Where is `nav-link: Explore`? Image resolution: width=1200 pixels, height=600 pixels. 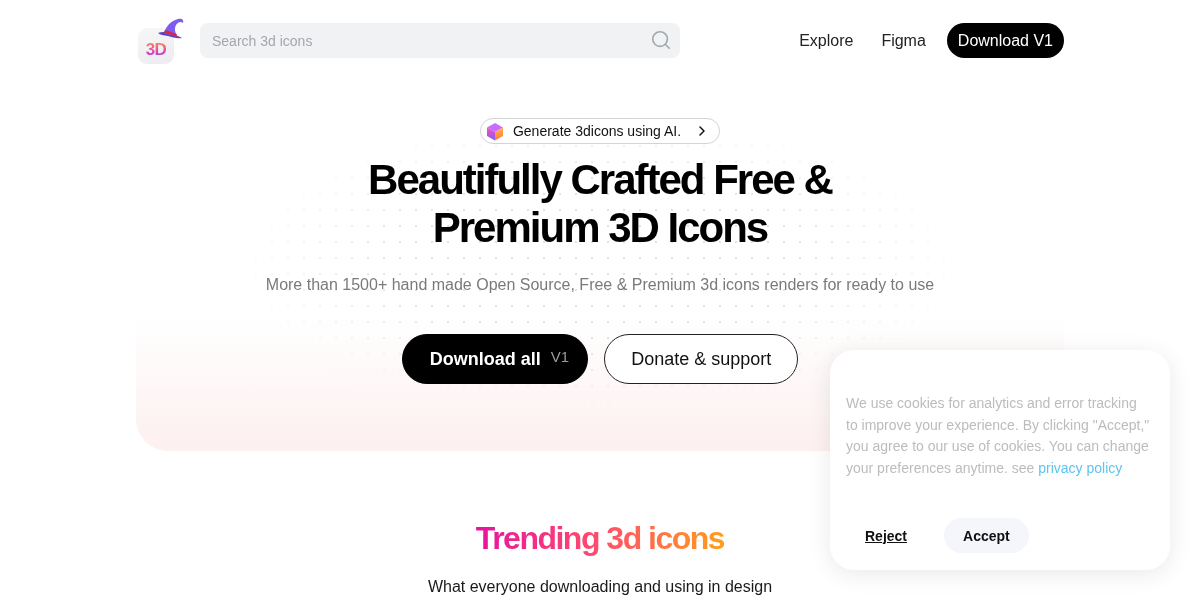
nav-link: Explore is located at coordinates (826, 40).